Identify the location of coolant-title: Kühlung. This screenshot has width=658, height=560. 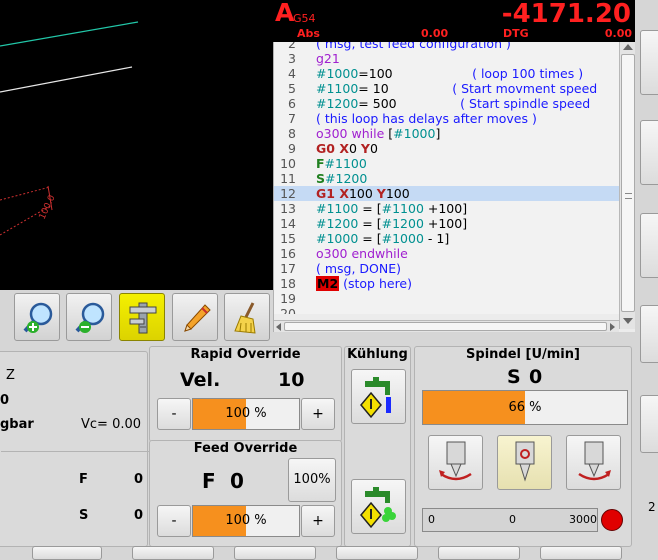
(377, 354).